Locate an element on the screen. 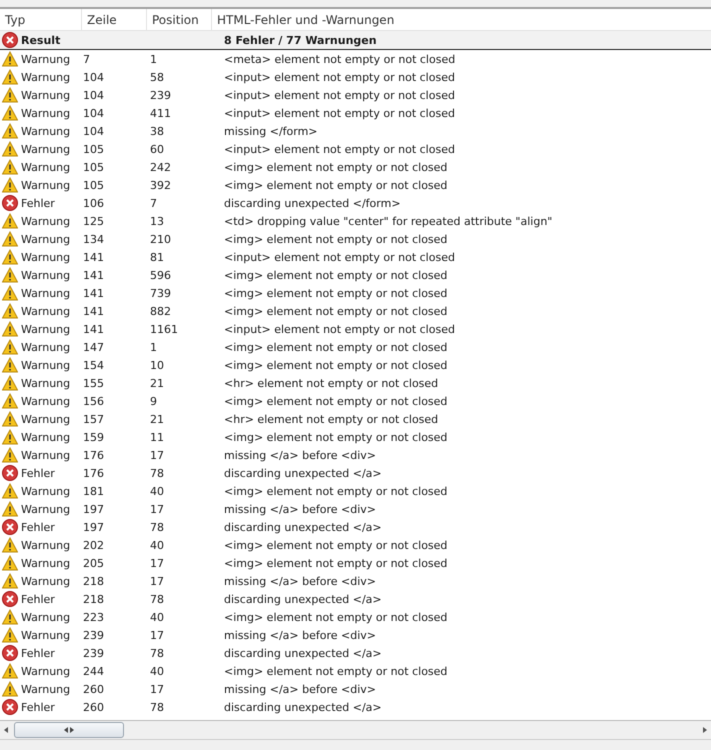 This screenshot has width=711, height=750. position-cell: 13 is located at coordinates (157, 221).